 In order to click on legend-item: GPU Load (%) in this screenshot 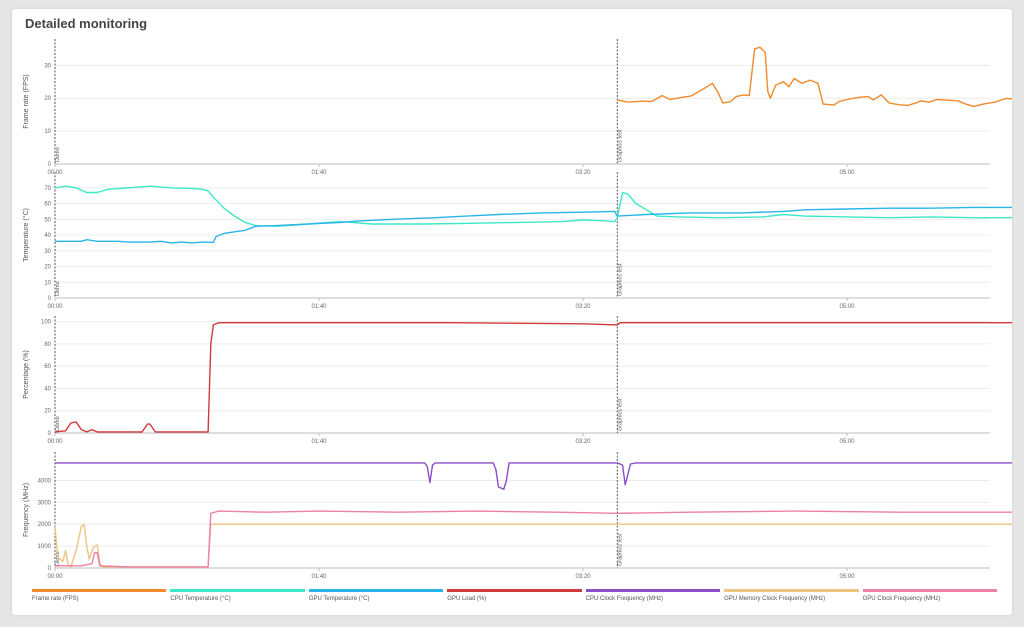, I will do `click(514, 599)`.